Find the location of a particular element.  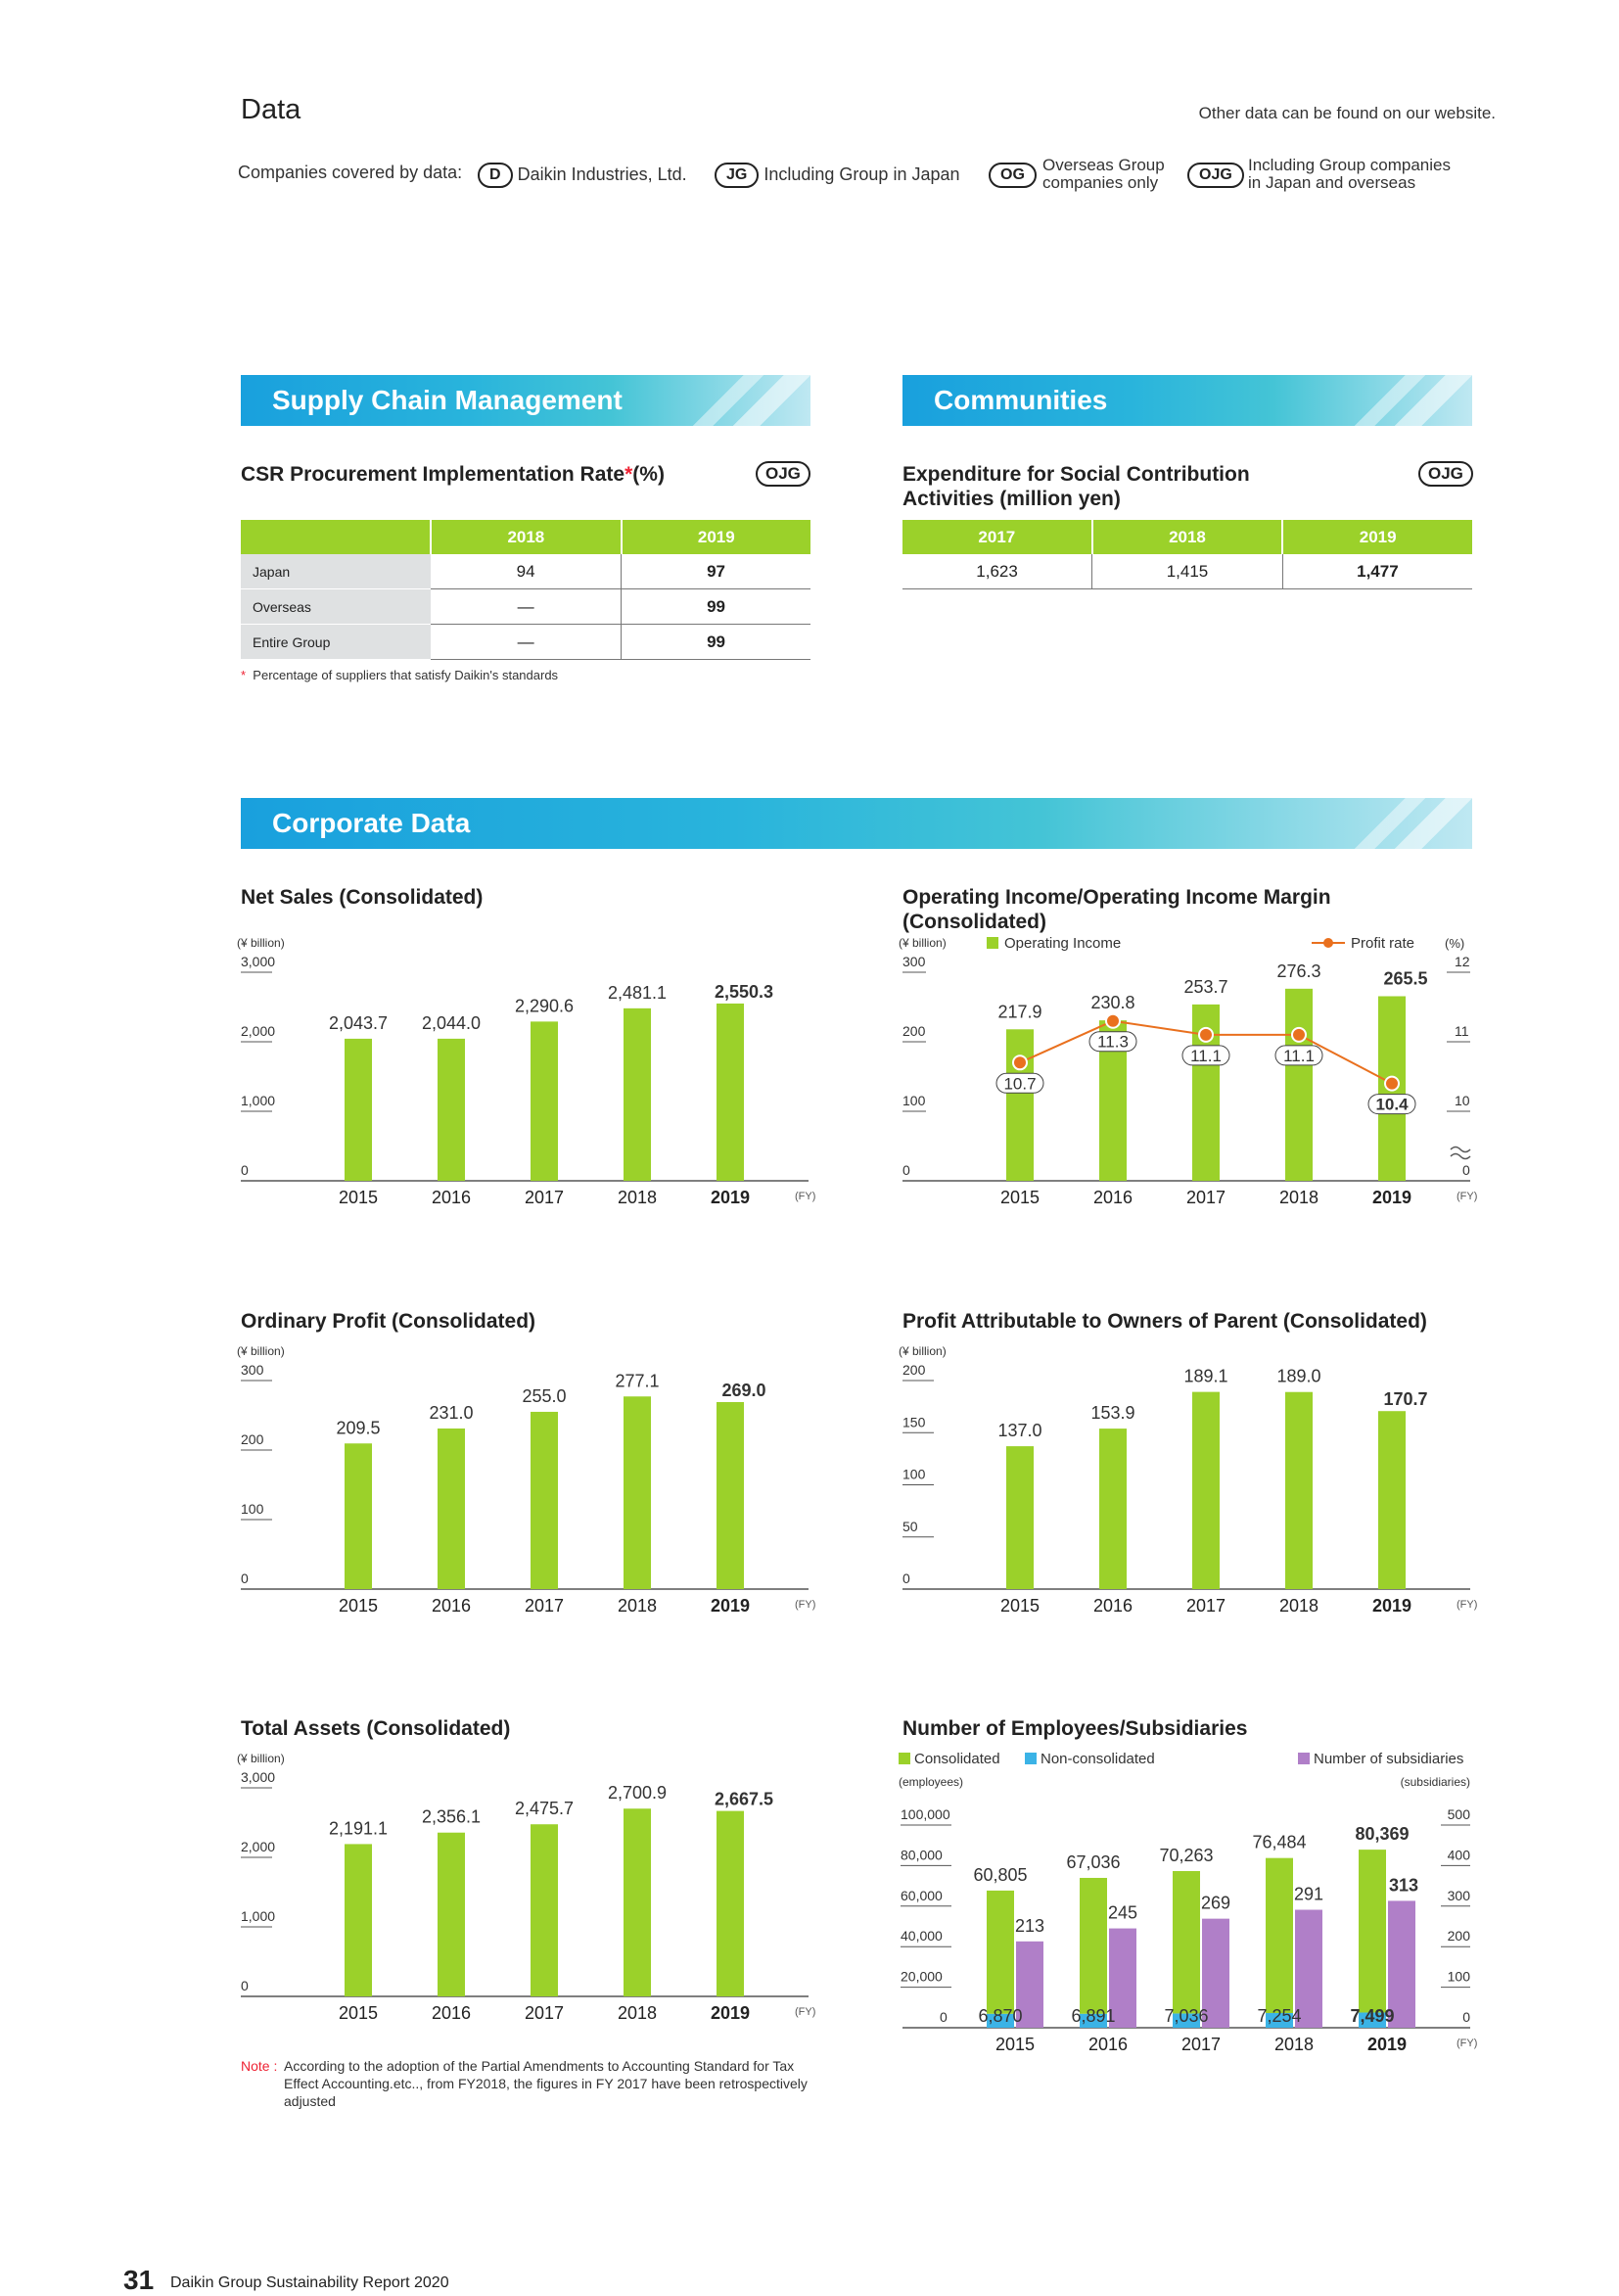

data-label-consolidated: 70,263 is located at coordinates (1186, 1855).